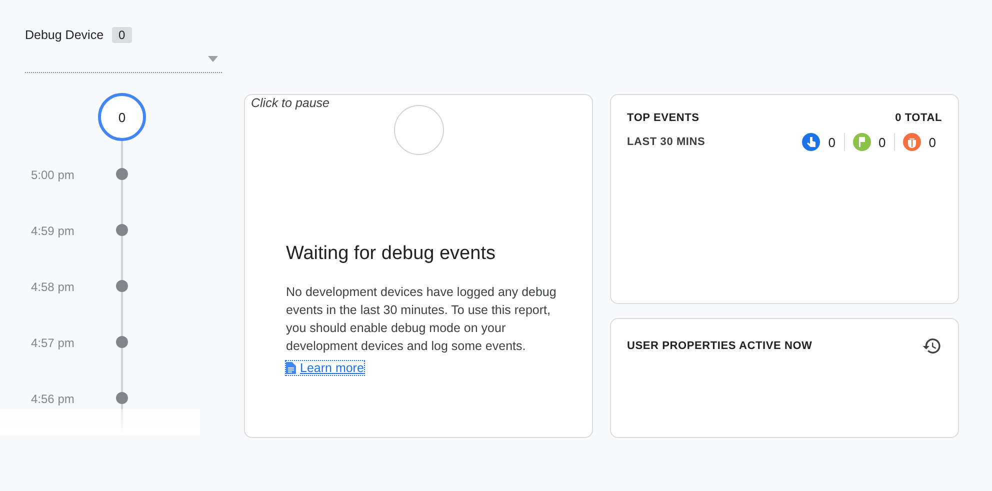 Image resolution: width=992 pixels, height=491 pixels. Describe the element at coordinates (53, 175) in the screenshot. I see `time-label: 5:00 pm` at that location.